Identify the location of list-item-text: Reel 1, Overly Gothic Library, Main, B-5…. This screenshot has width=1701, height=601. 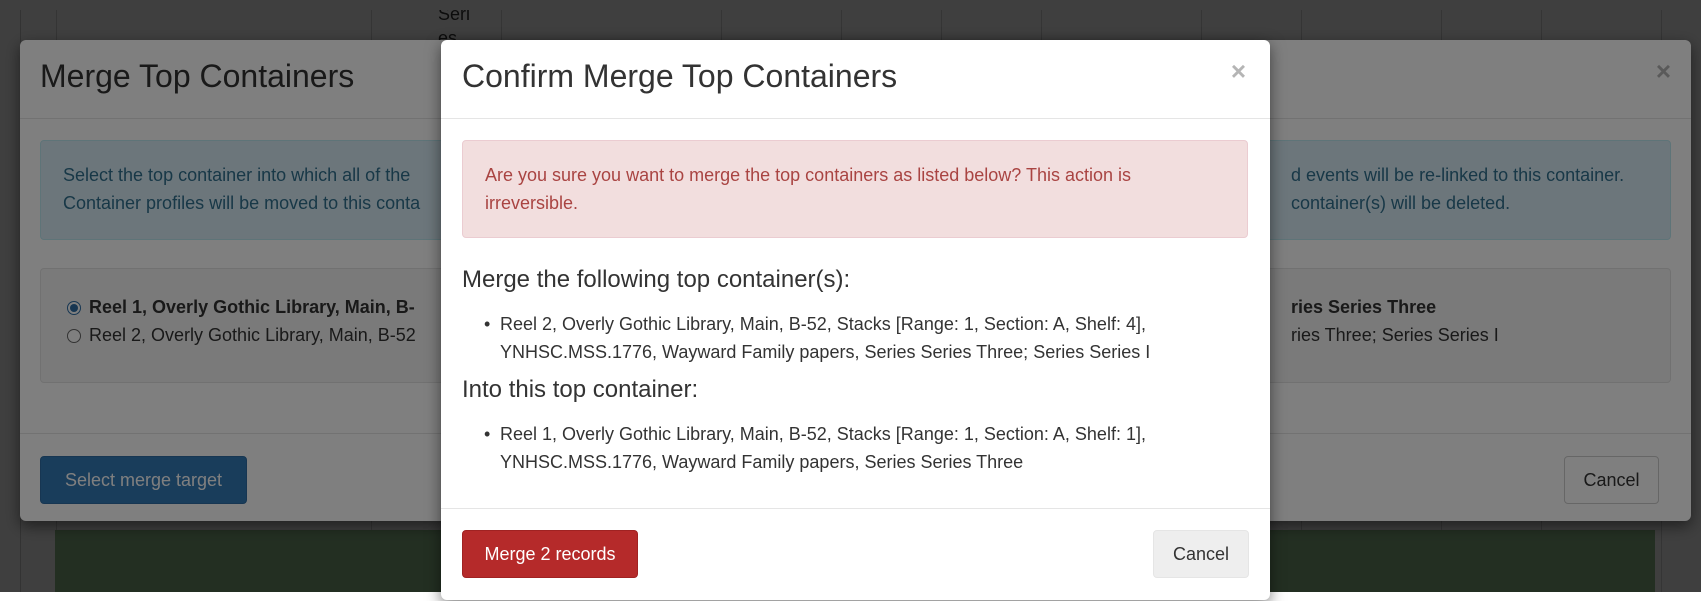
(823, 448).